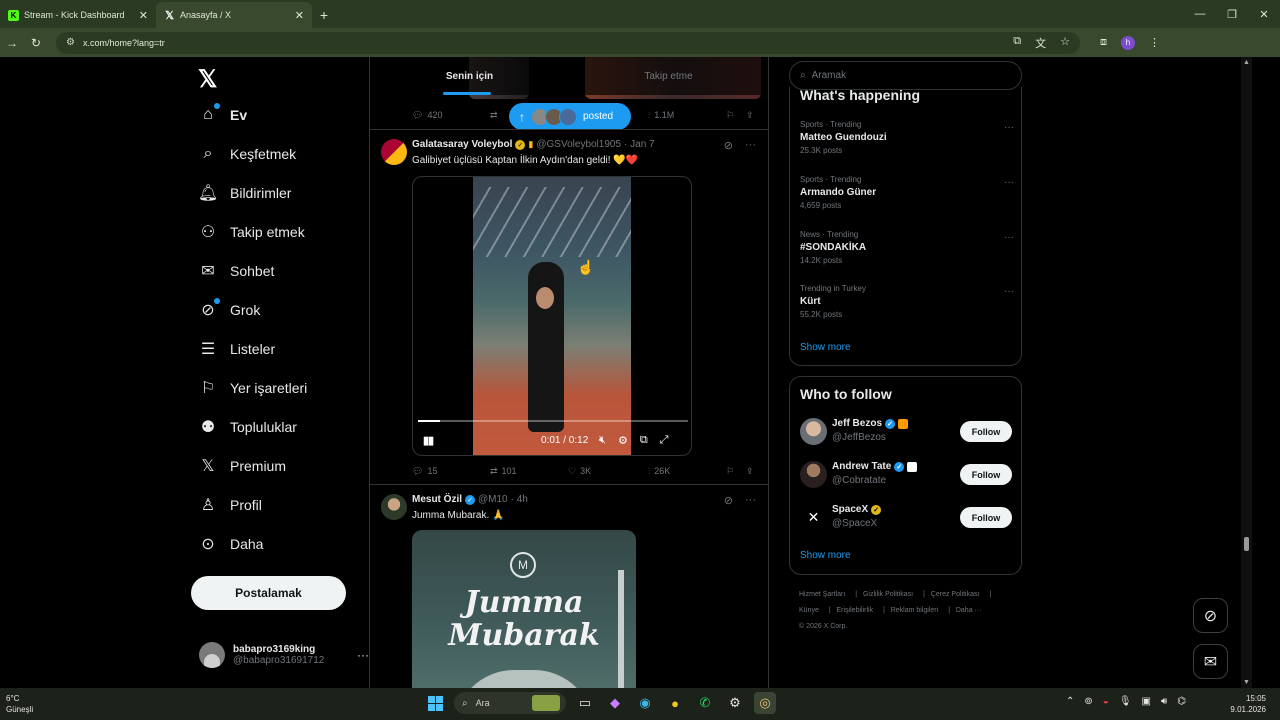  Describe the element at coordinates (578, 144) in the screenshot. I see `tweet-author-handle: @GSVoleybol1905` at that location.